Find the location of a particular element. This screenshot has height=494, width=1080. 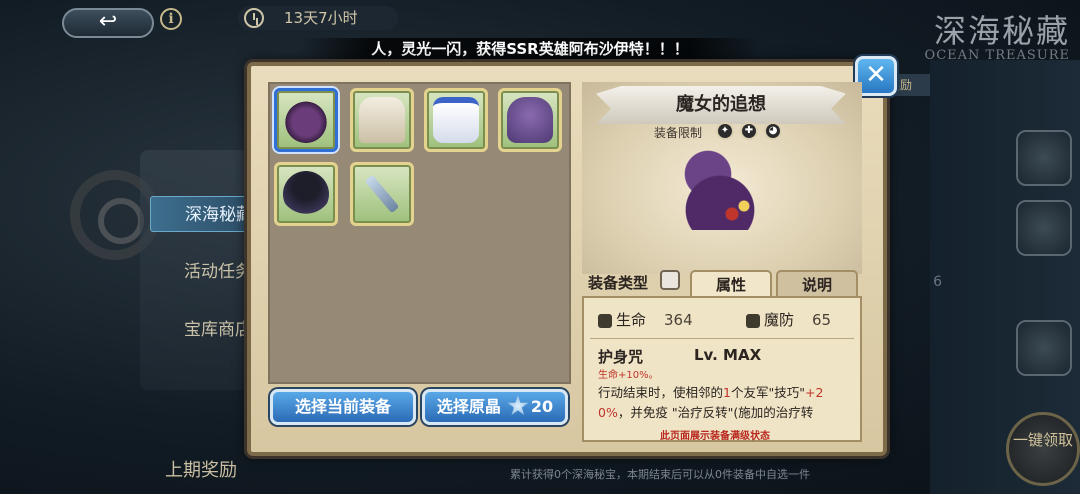

skill-highlight: 0% is located at coordinates (608, 412).